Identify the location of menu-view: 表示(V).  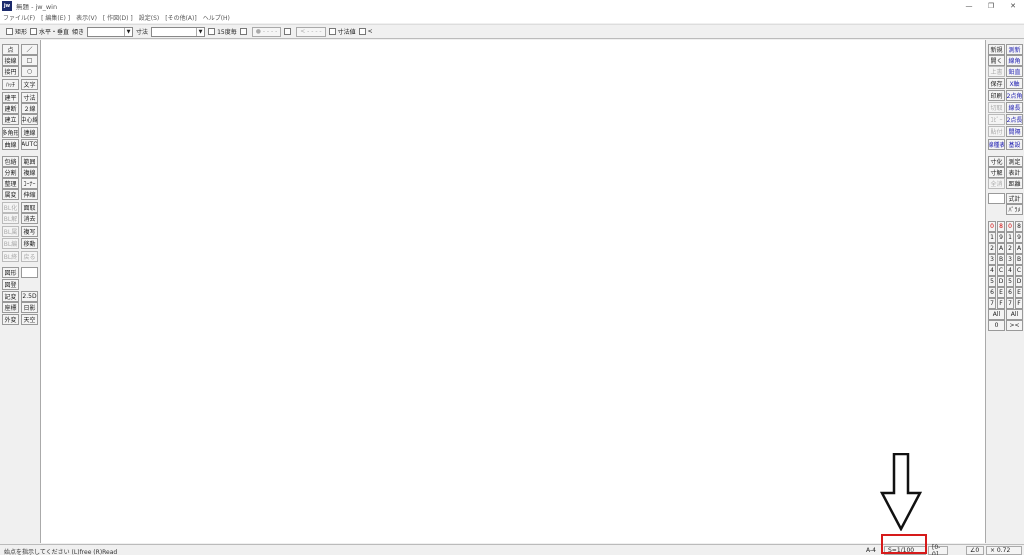
(86, 17).